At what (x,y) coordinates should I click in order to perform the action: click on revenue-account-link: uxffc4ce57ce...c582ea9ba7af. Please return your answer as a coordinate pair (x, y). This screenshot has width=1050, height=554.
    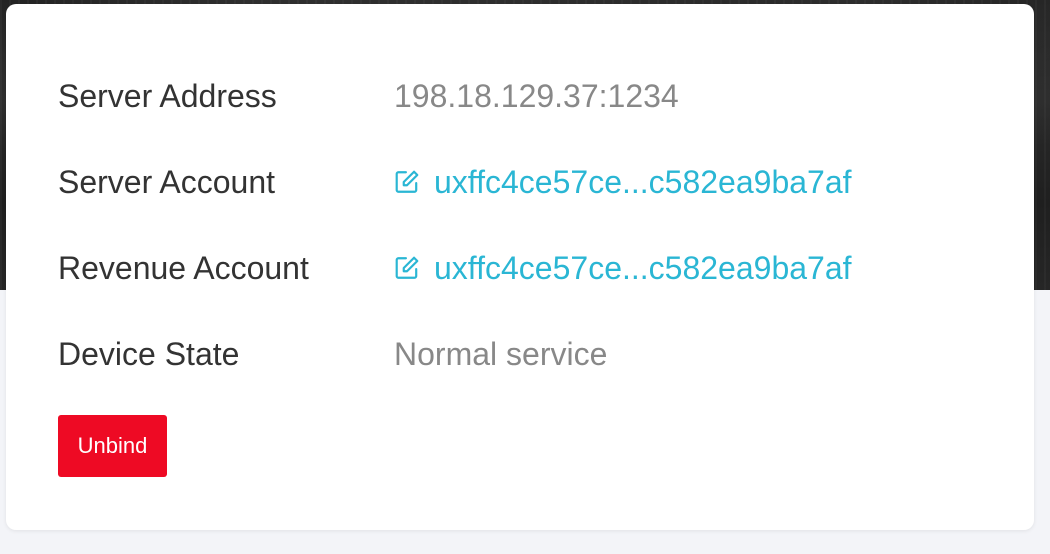
    Looking at the image, I should click on (623, 268).